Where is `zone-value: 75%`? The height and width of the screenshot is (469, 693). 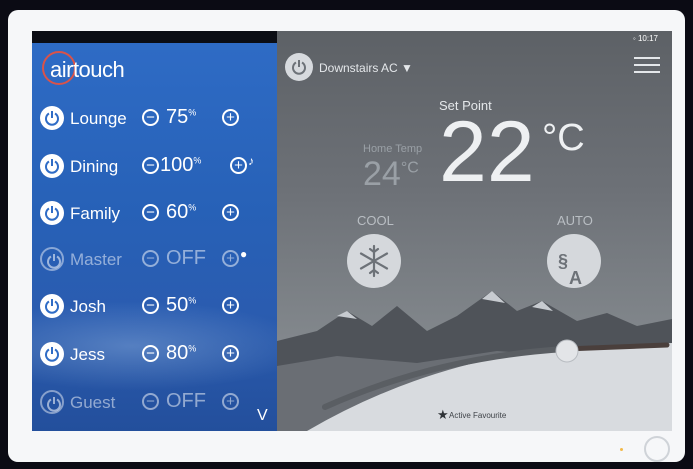
zone-value: 75% is located at coordinates (181, 117).